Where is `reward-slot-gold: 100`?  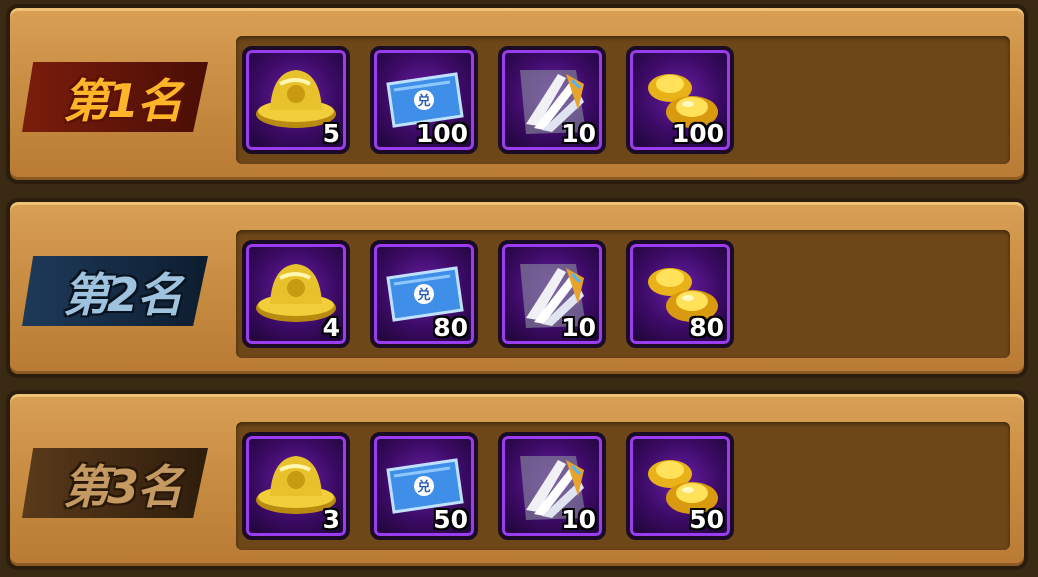
reward-slot-gold: 100 is located at coordinates (680, 100).